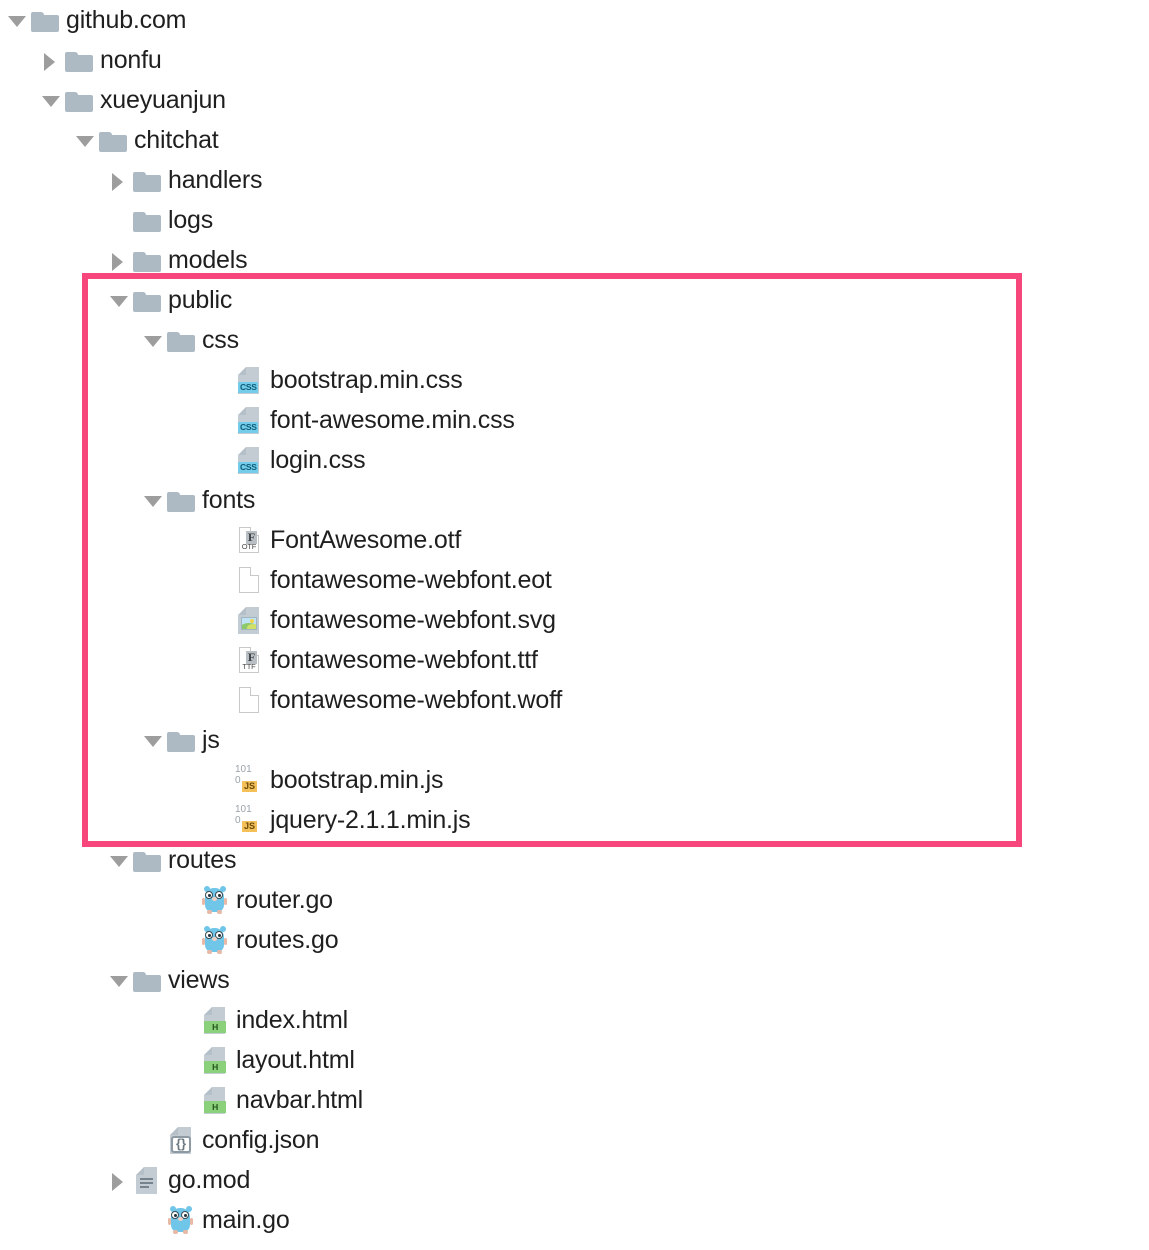 The width and height of the screenshot is (1149, 1250). What do you see at coordinates (411, 580) in the screenshot?
I see `tree-item-label: fontawesome-webfont.eot` at bounding box center [411, 580].